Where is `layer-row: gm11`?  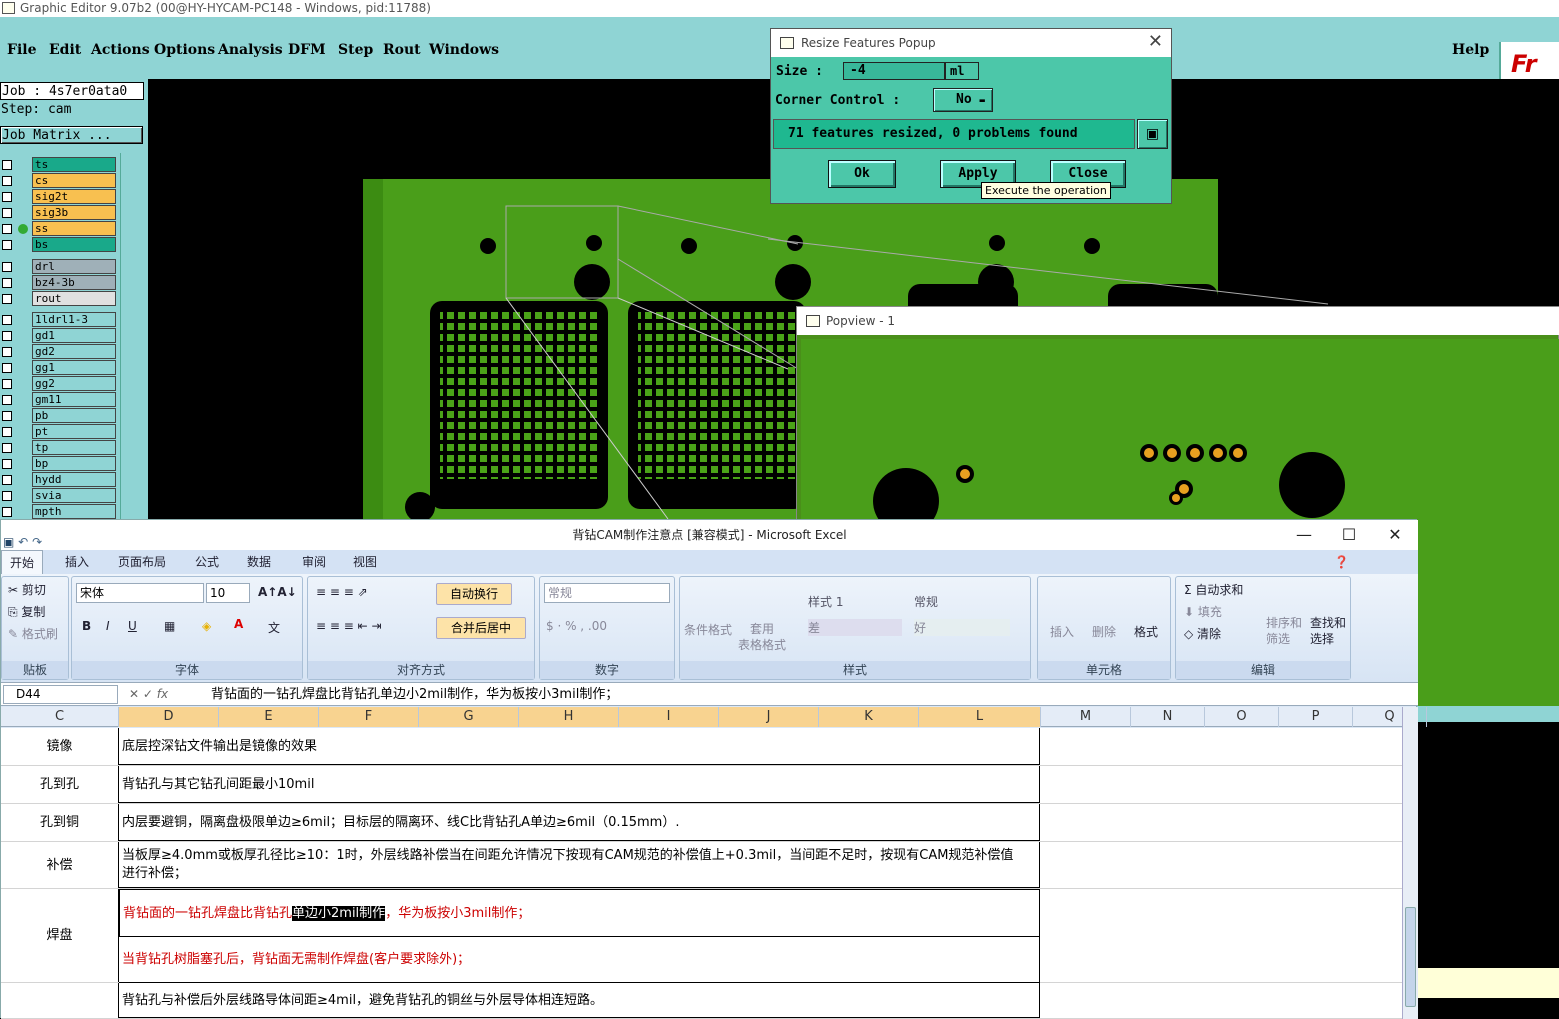 layer-row: gm11 is located at coordinates (59, 399).